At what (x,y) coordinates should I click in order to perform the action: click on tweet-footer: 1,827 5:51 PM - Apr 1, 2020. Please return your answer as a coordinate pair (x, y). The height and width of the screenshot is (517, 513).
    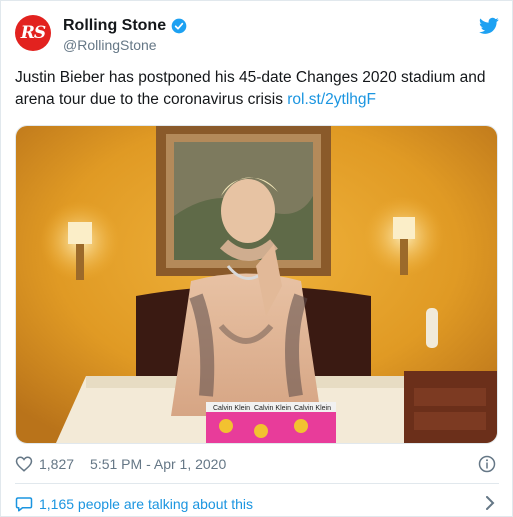
    Looking at the image, I should click on (257, 464).